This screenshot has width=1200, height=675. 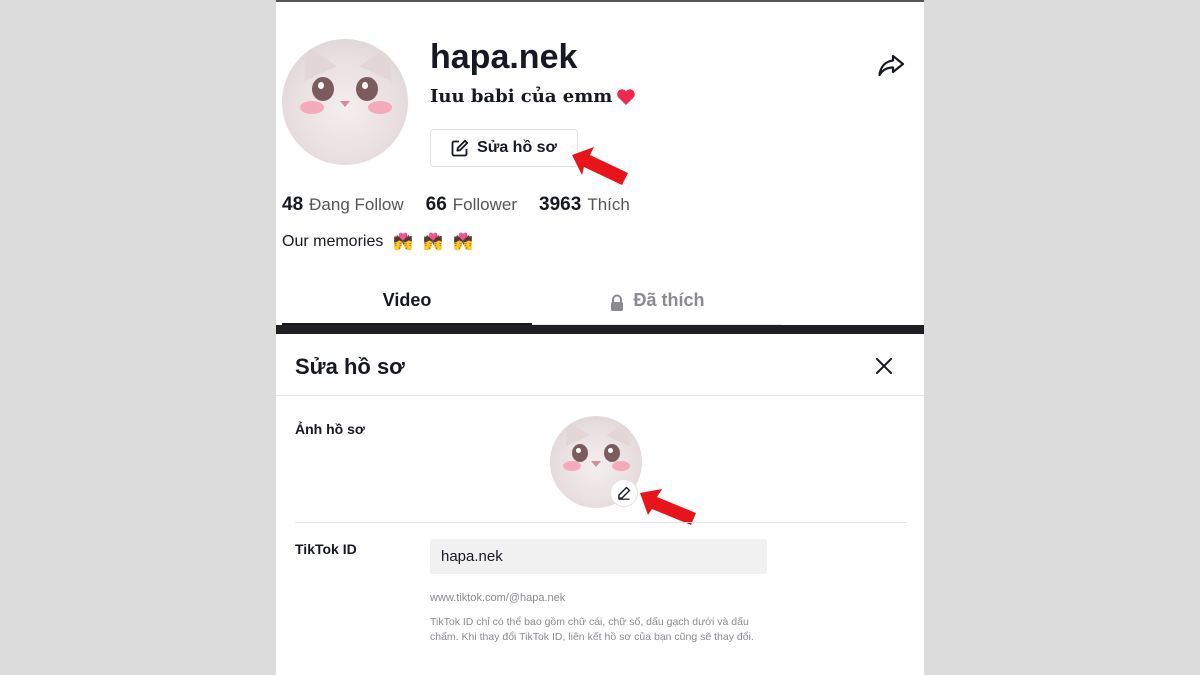 What do you see at coordinates (326, 549) in the screenshot?
I see `tiktok-id-label: TikTok ID` at bounding box center [326, 549].